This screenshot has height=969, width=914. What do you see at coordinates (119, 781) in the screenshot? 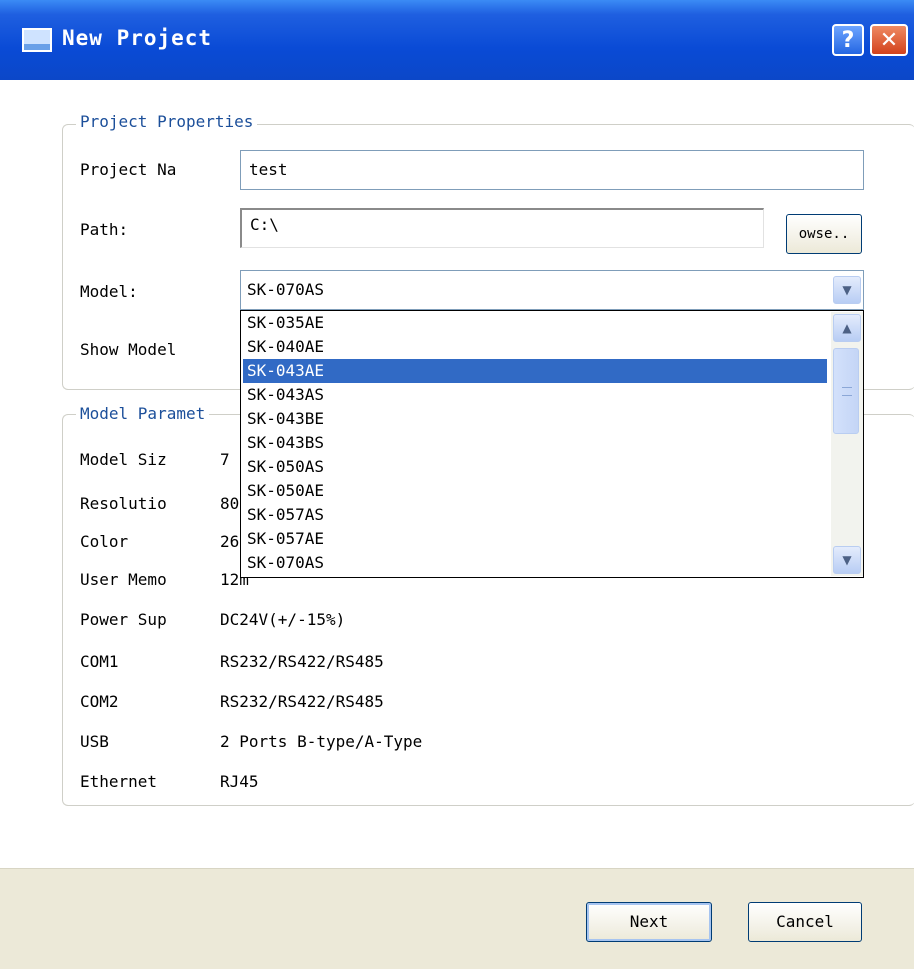
I see `param-label: Ethernet` at bounding box center [119, 781].